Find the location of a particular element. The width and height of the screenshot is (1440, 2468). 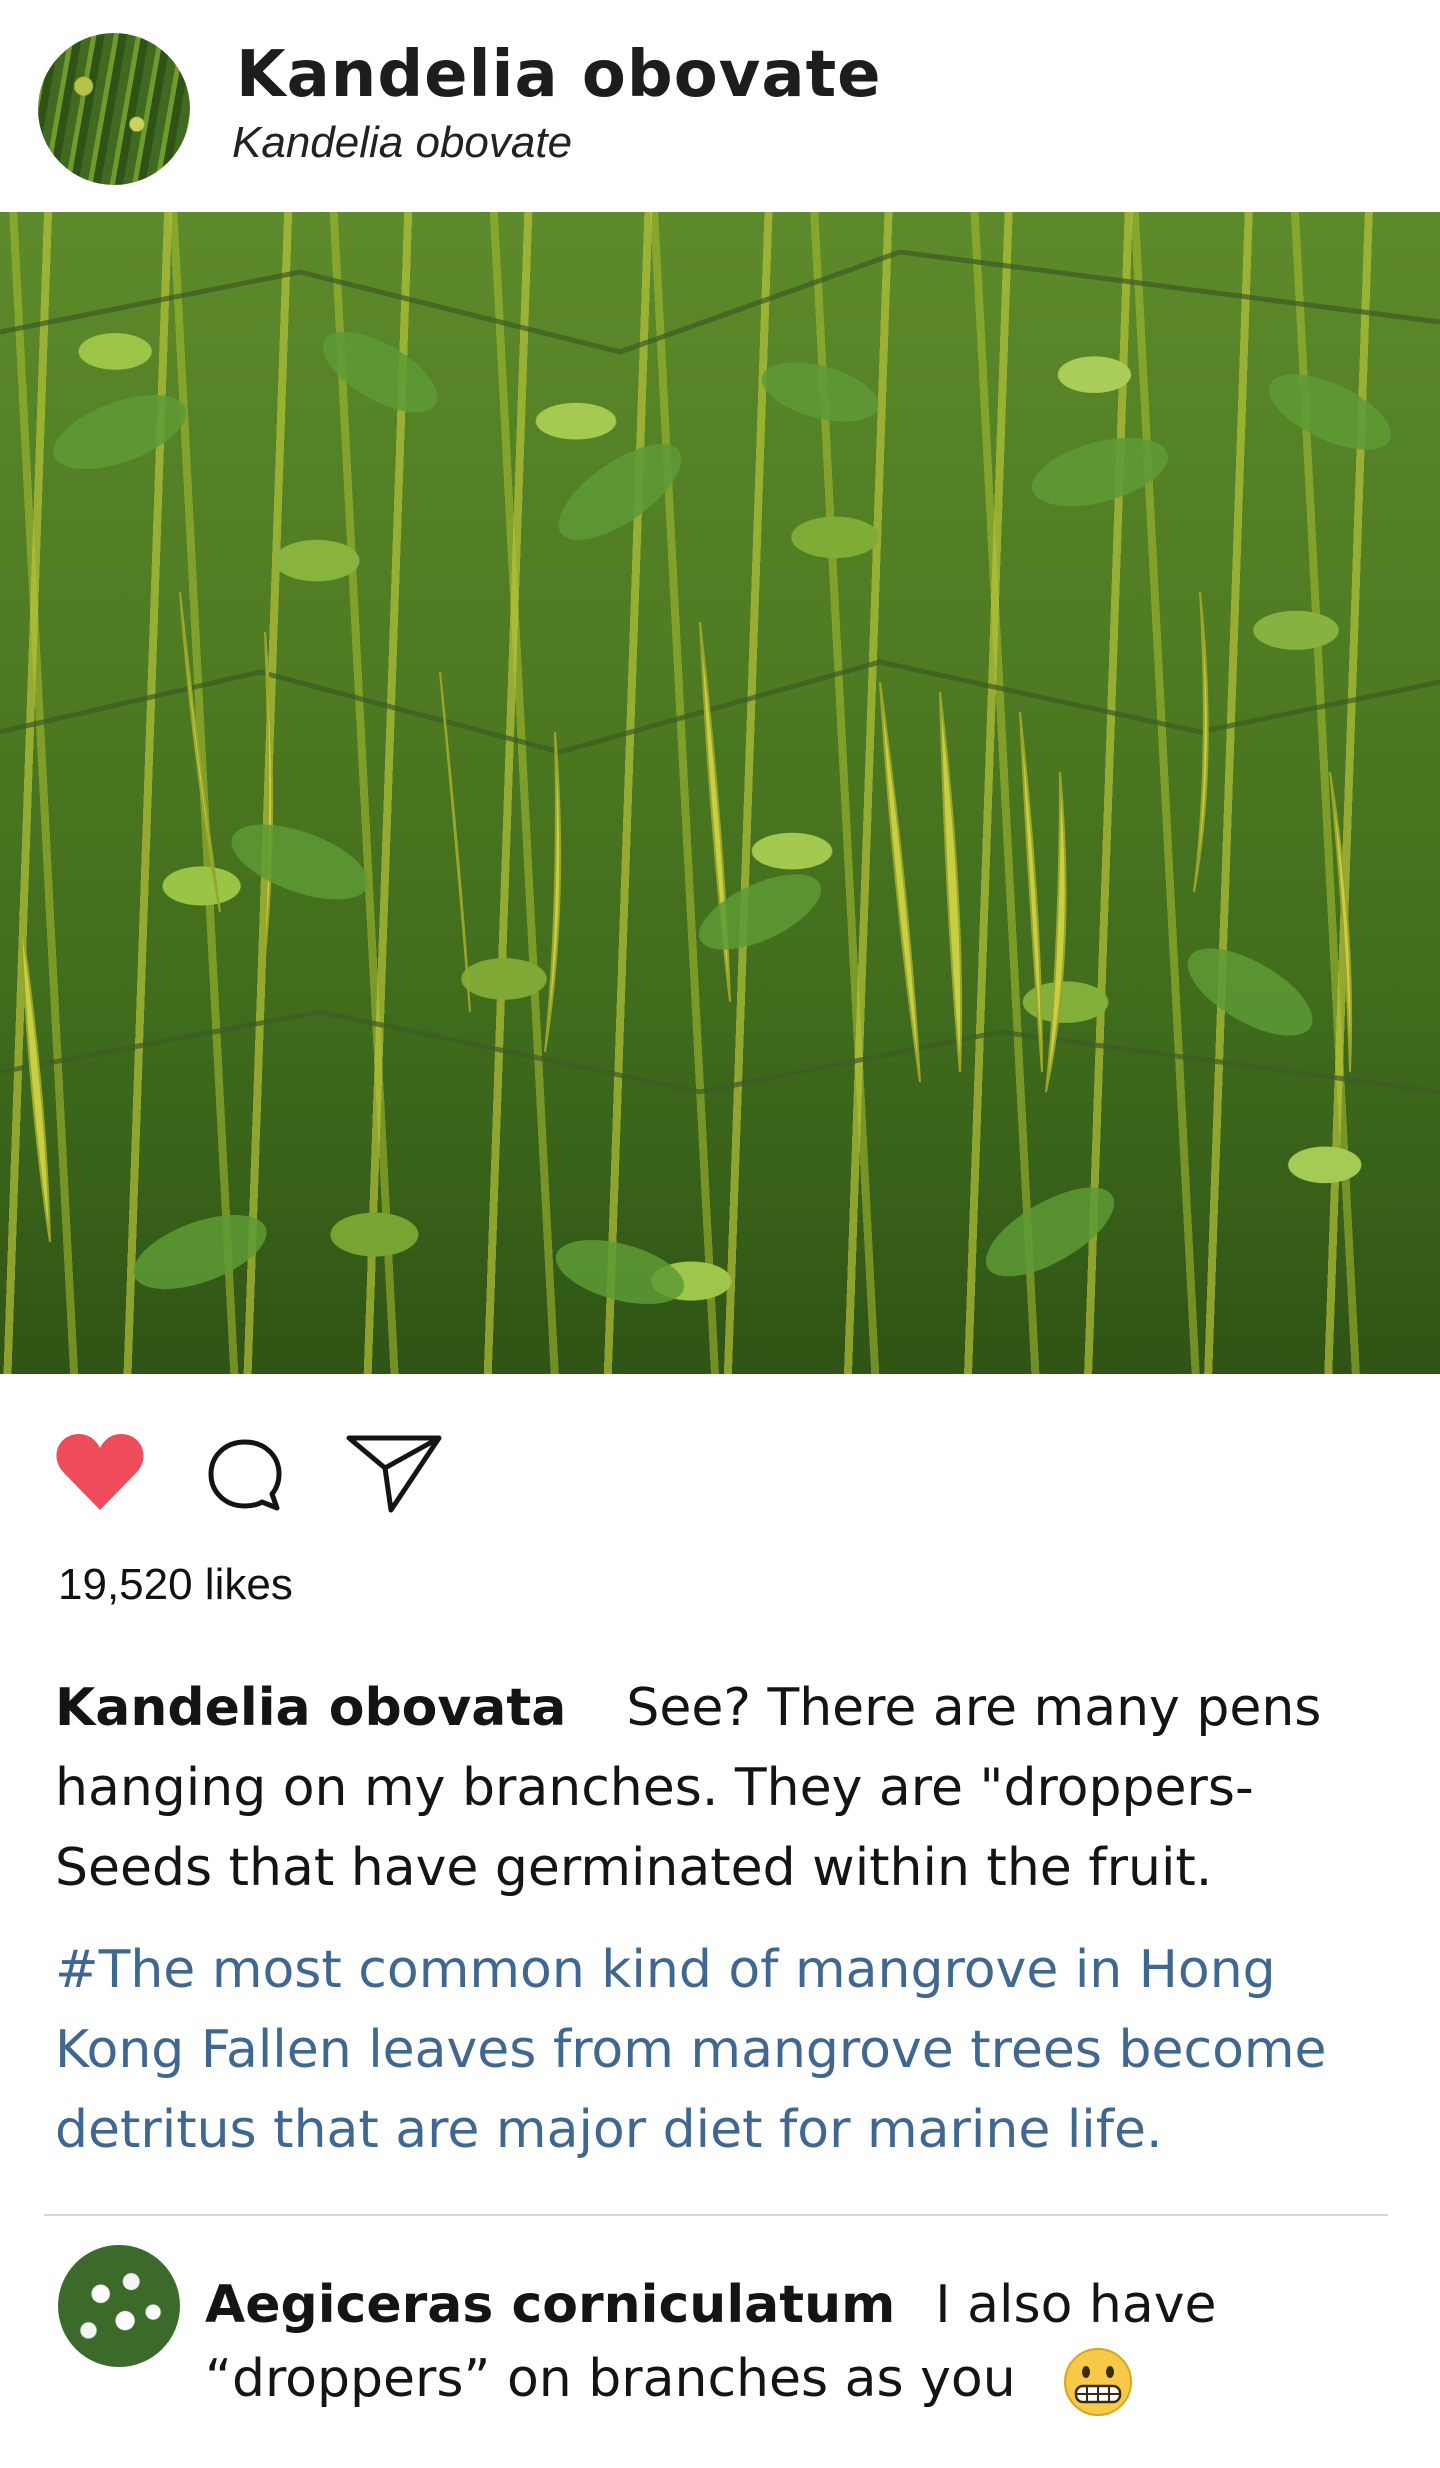

send-icon is located at coordinates (394, 1474).